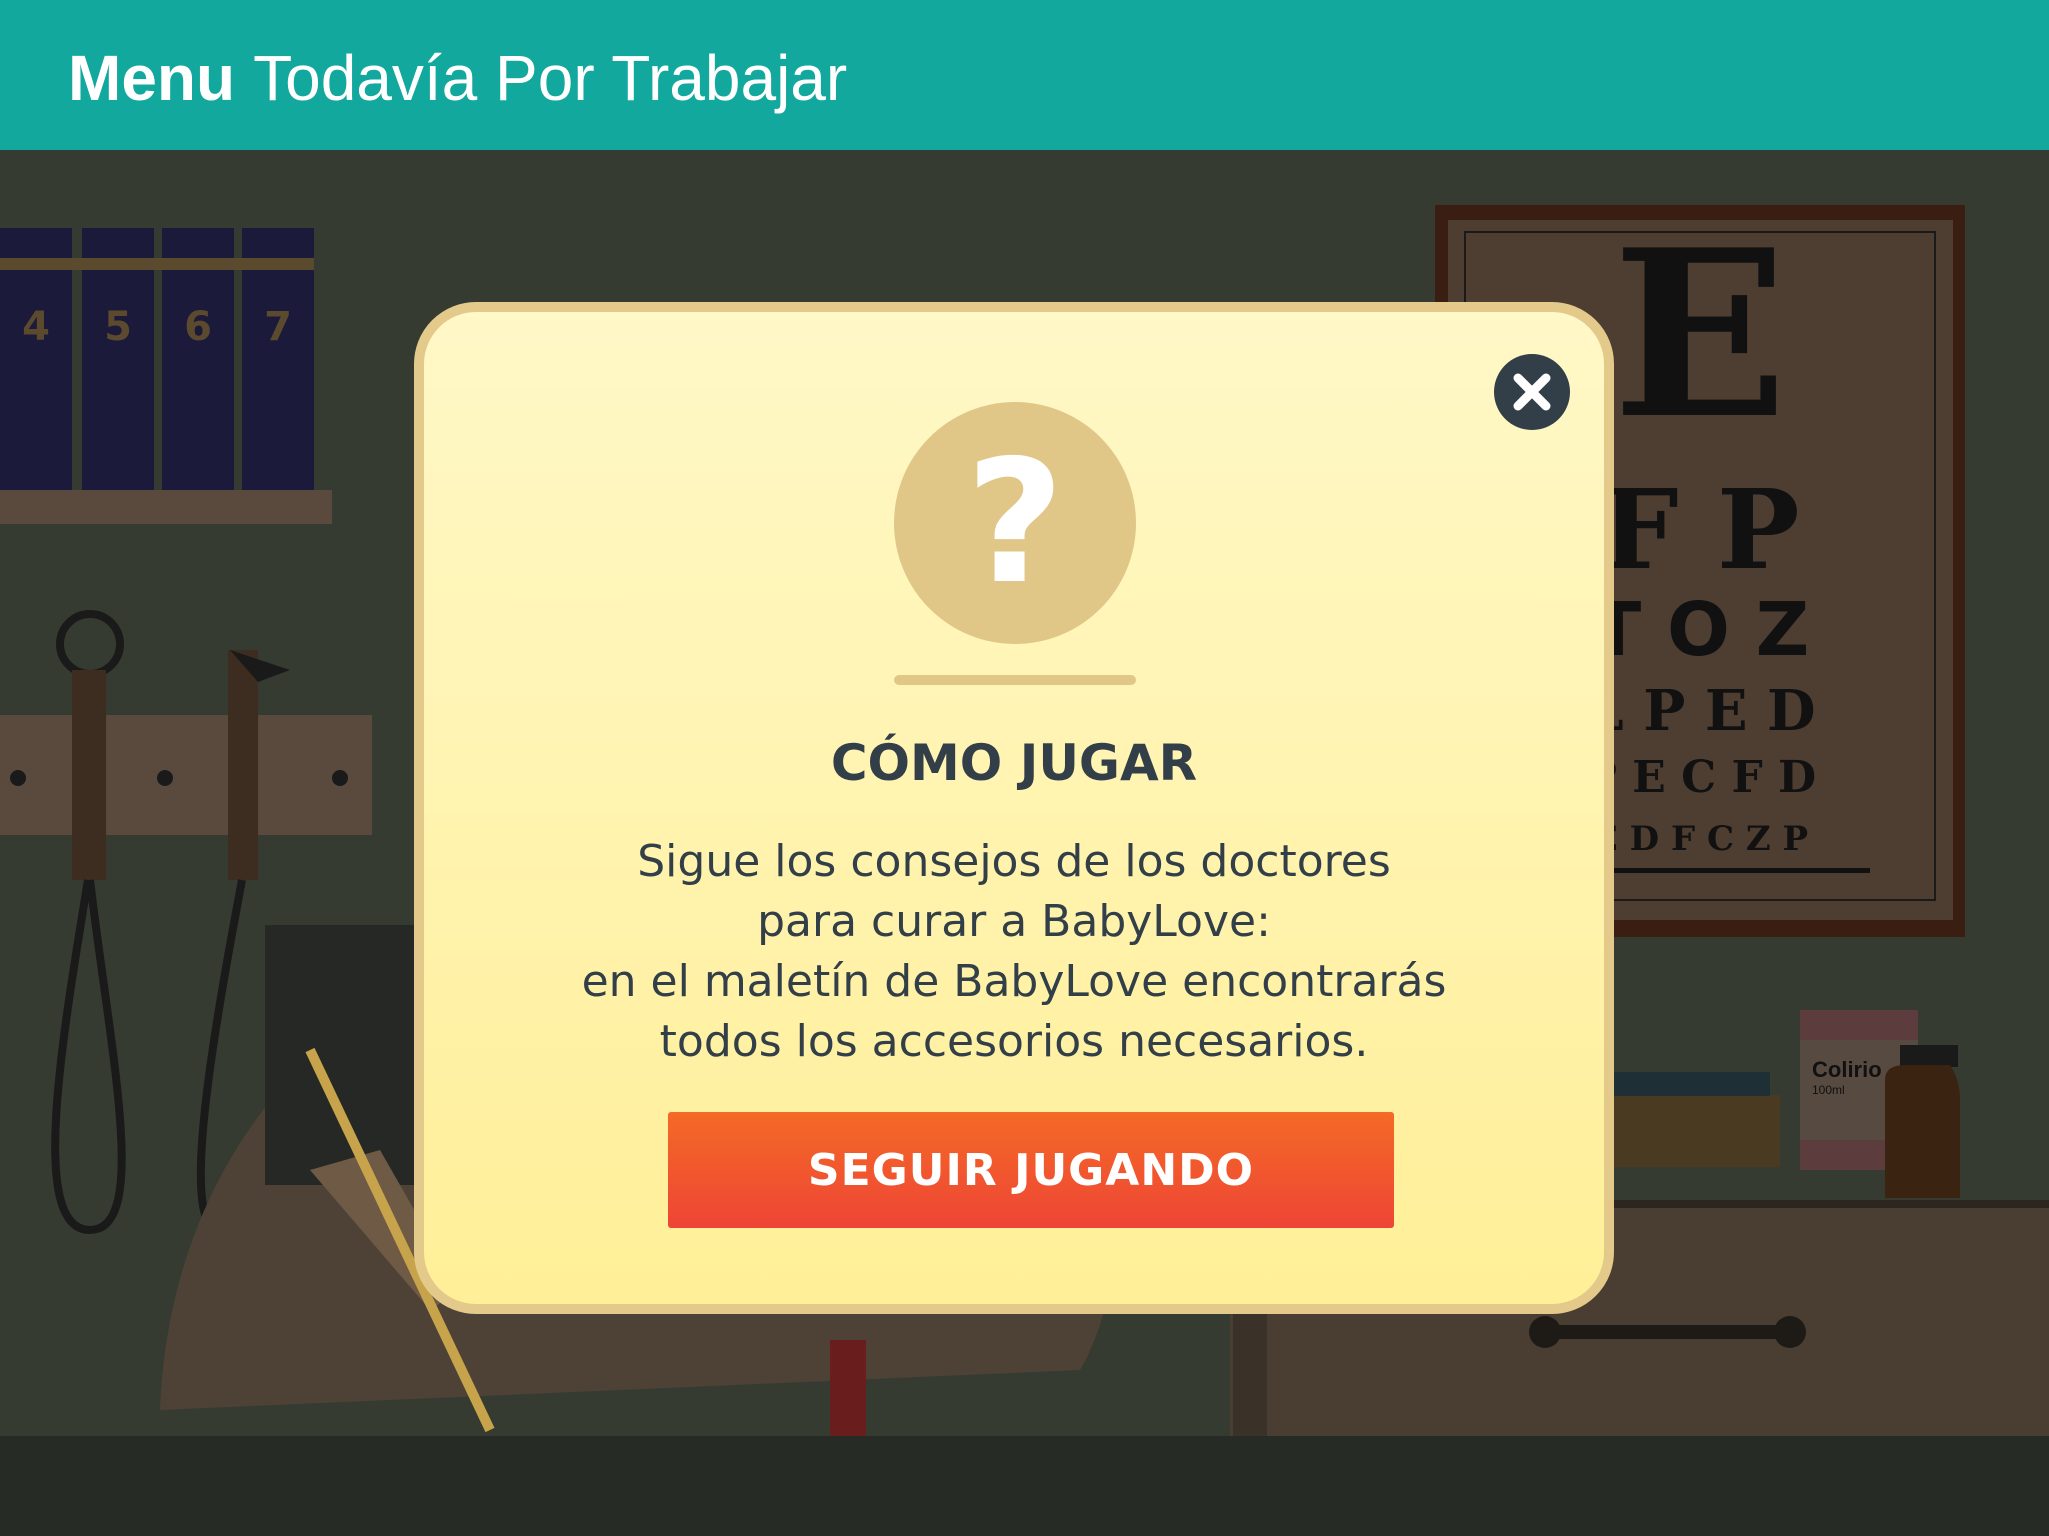 The image size is (2049, 1536). I want to click on header-title: Menu Todavía Por Trabajar, so click(457, 78).